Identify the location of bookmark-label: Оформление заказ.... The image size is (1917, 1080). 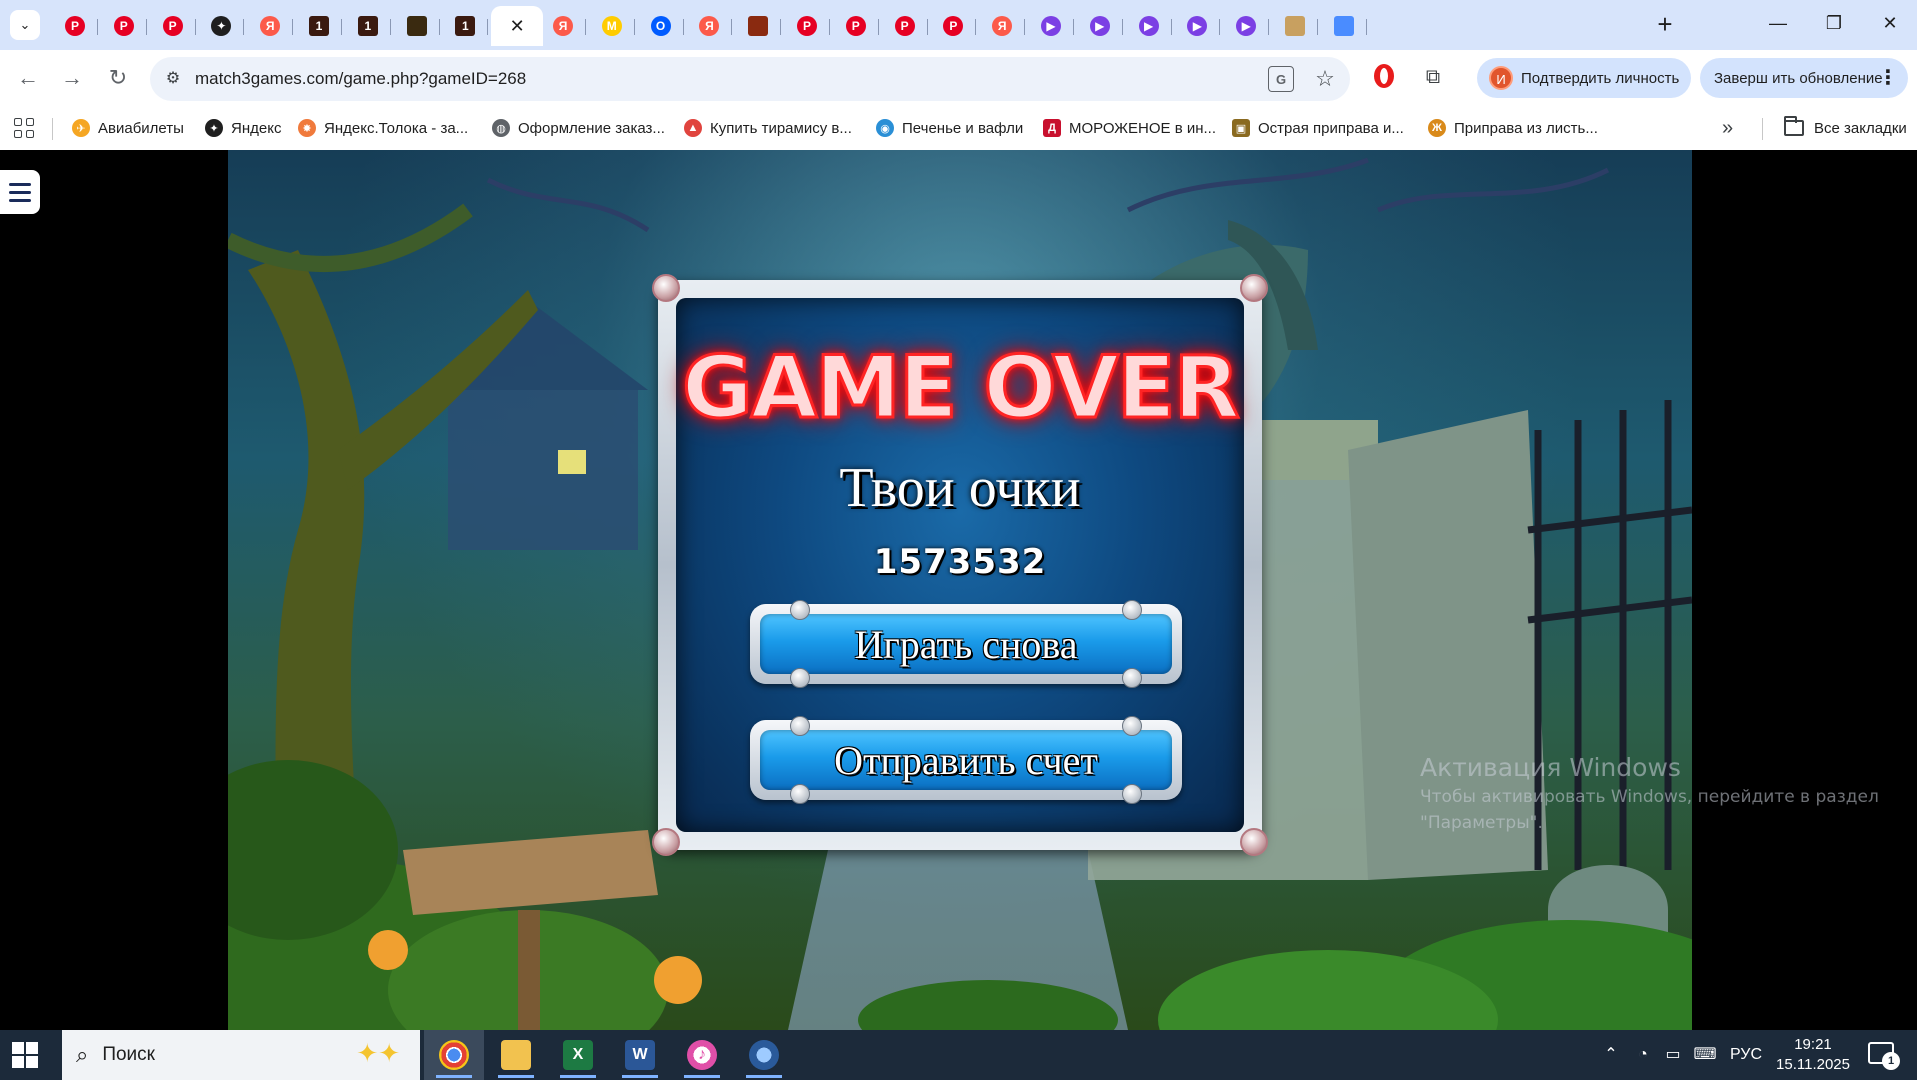
(591, 128).